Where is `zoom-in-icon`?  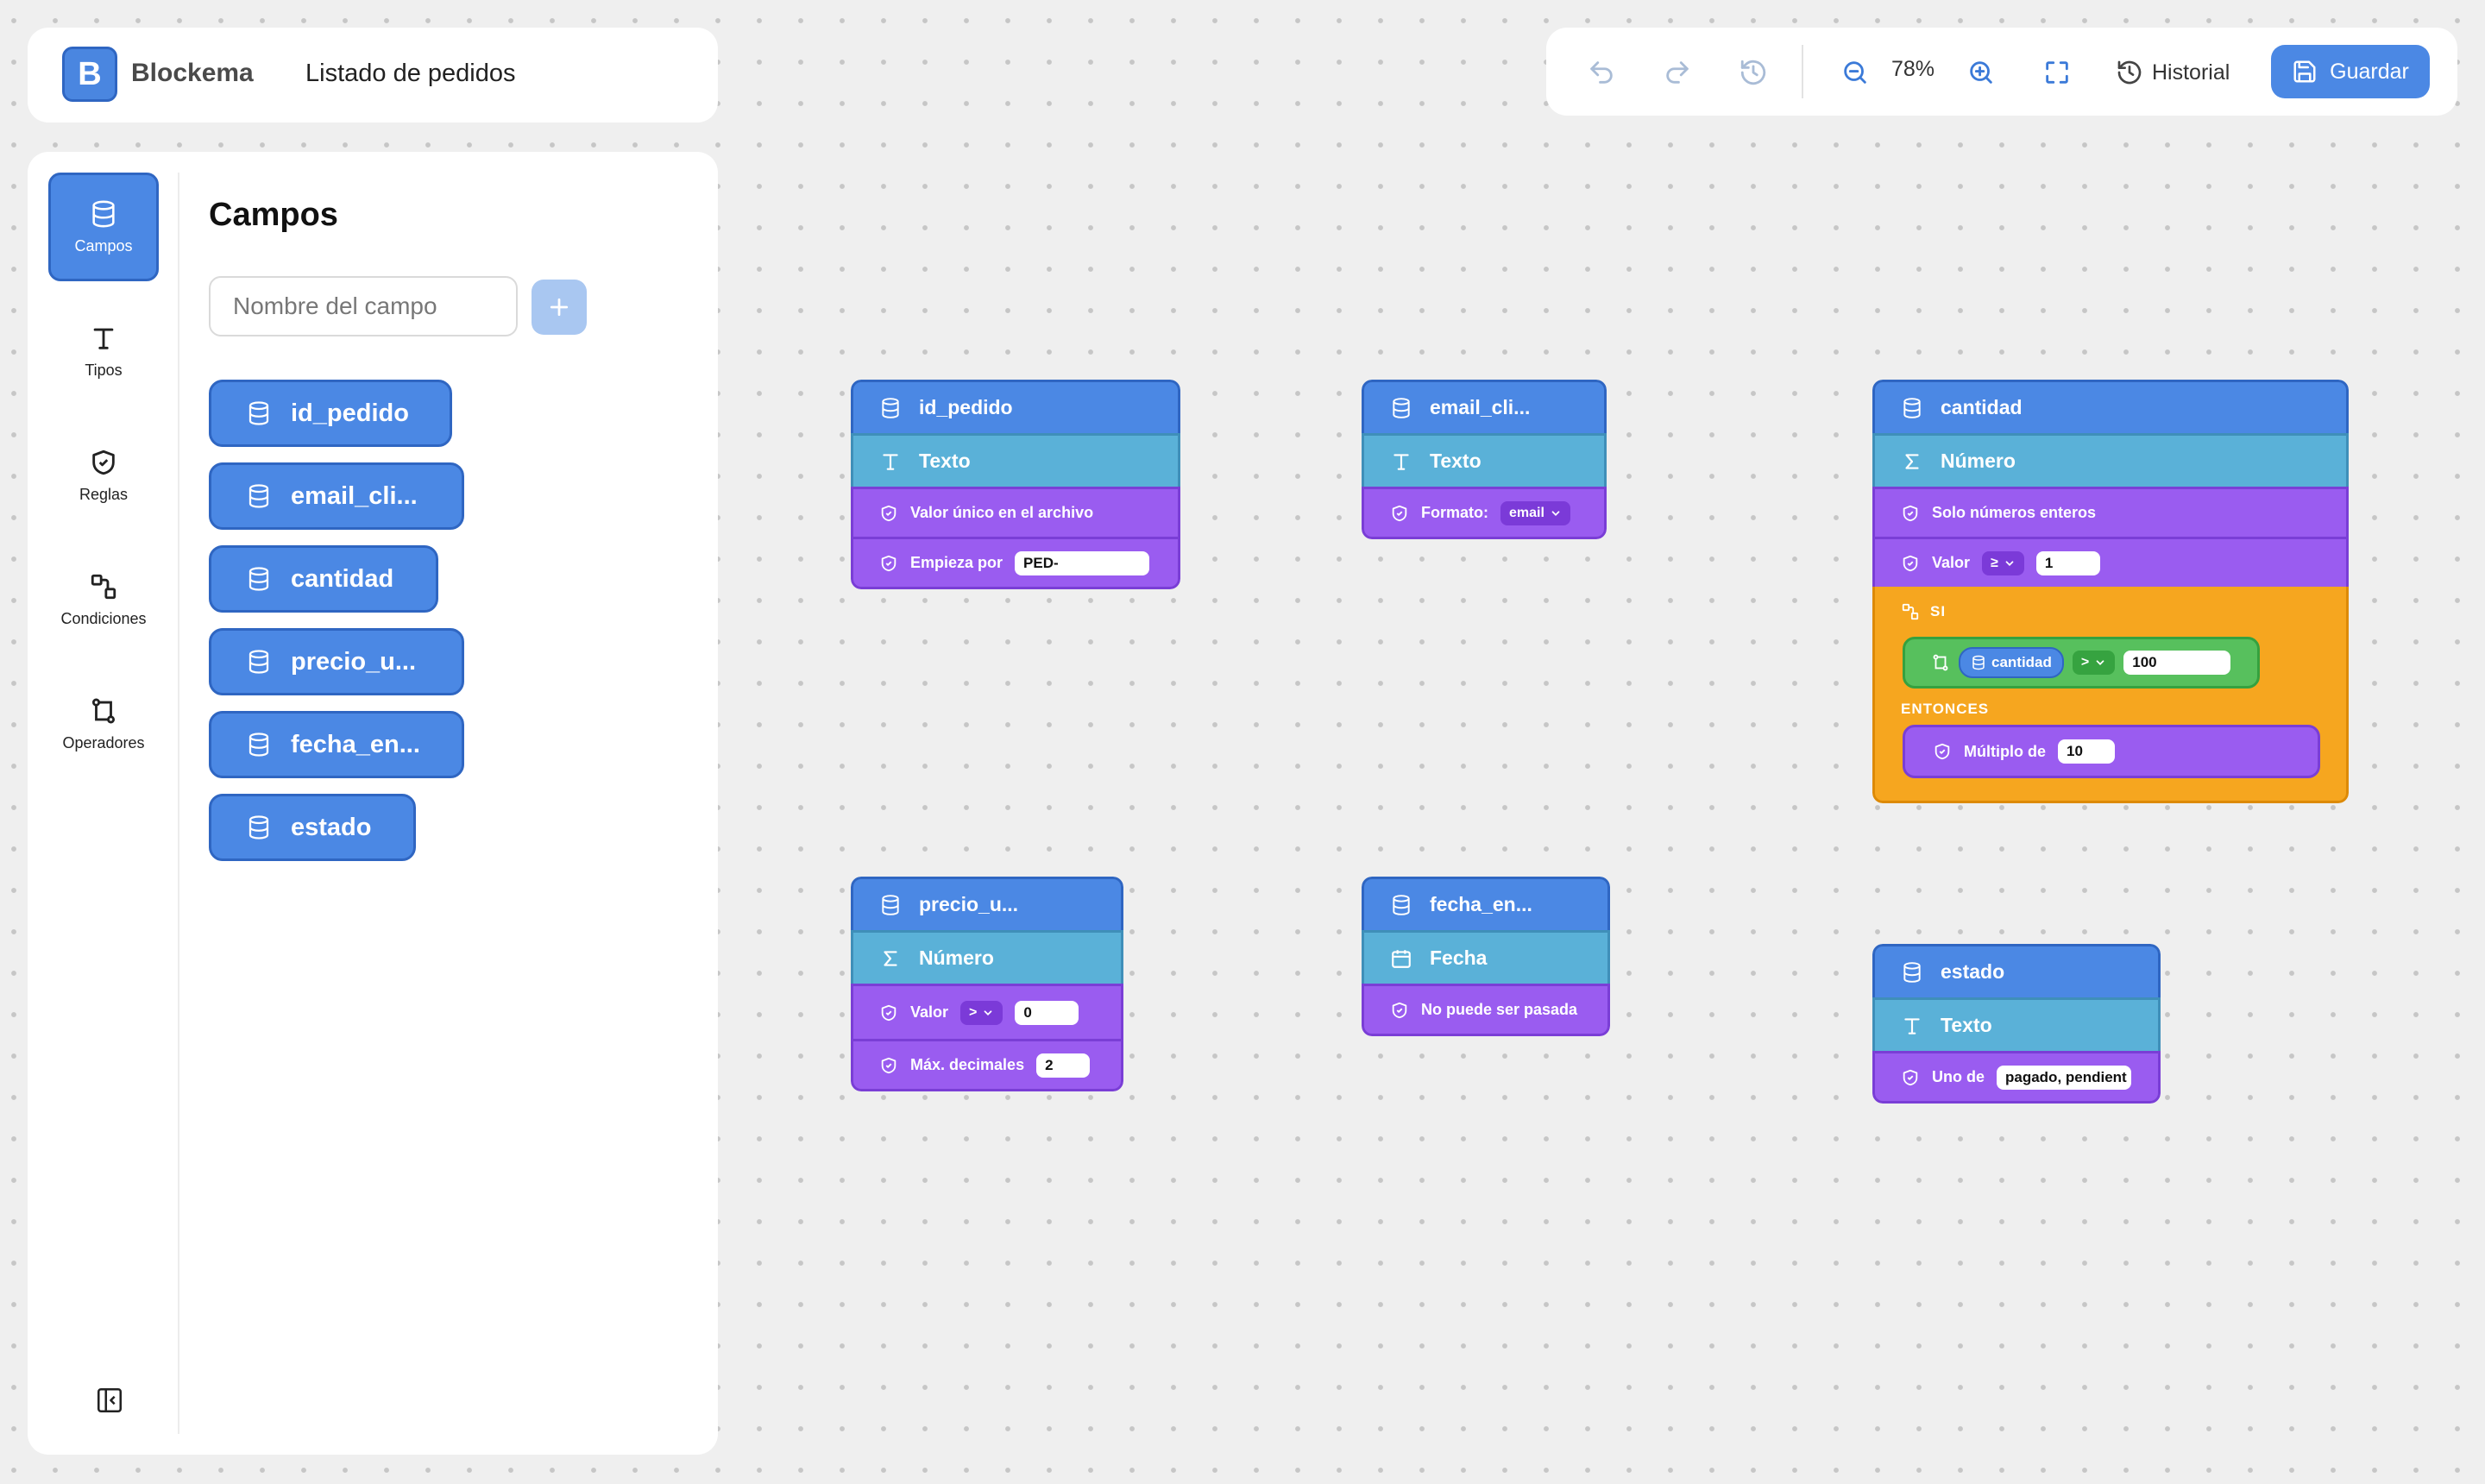 zoom-in-icon is located at coordinates (1981, 72).